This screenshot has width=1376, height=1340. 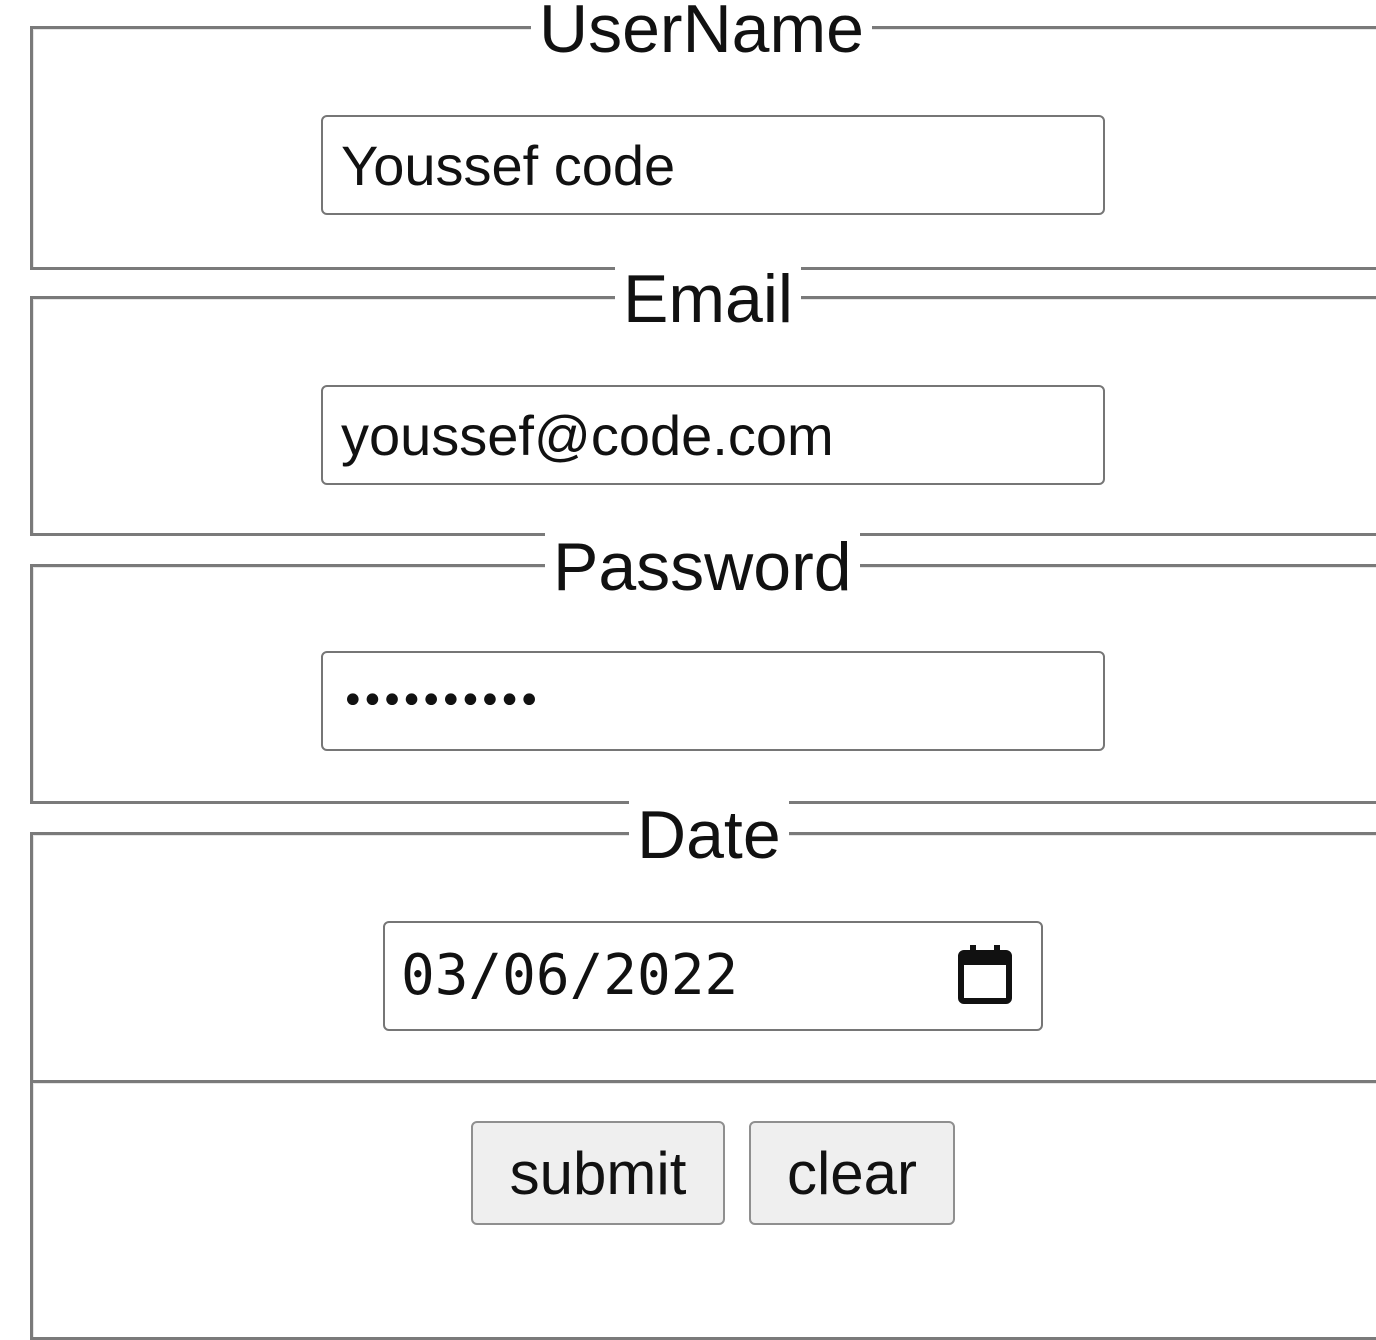 What do you see at coordinates (701, 31) in the screenshot?
I see `username-legend-label: UserName` at bounding box center [701, 31].